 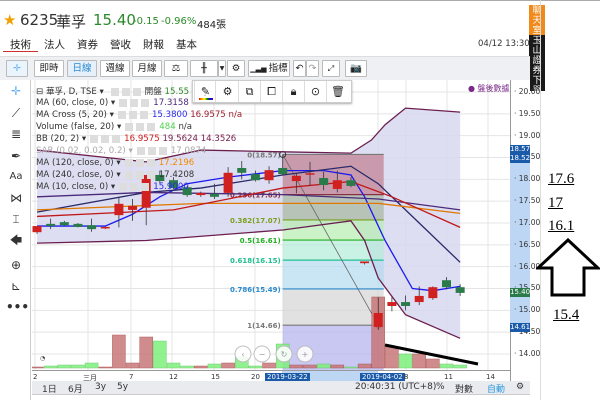 I want to click on more-icon: •••, so click(x=17, y=307).